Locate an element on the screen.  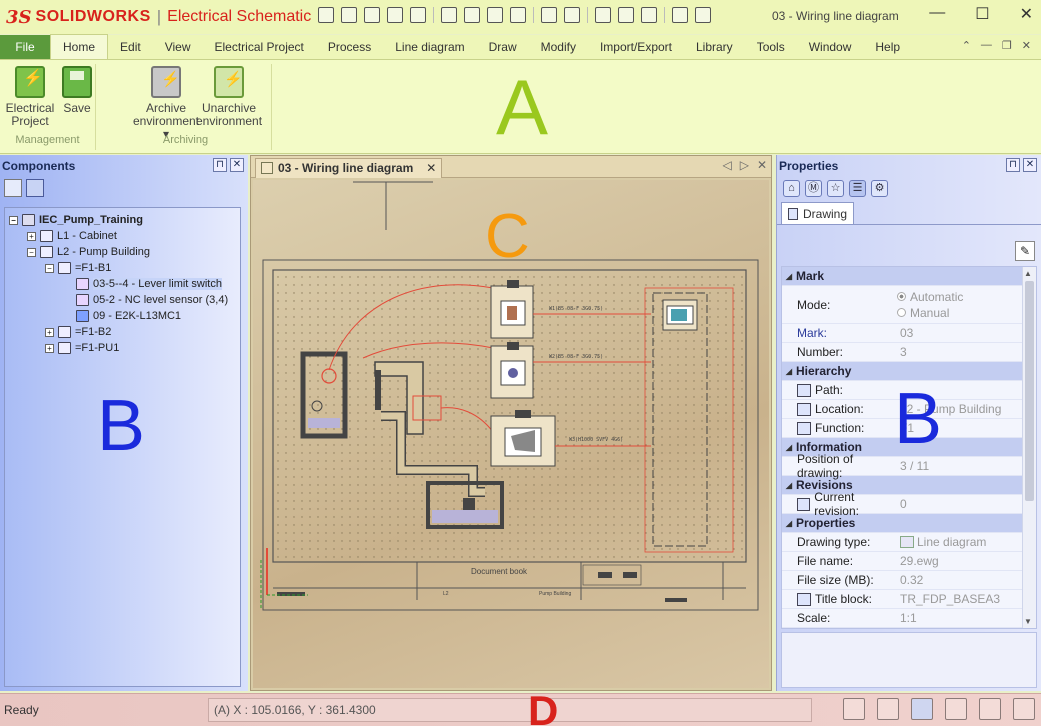
network-icon is located at coordinates (1024, 709).